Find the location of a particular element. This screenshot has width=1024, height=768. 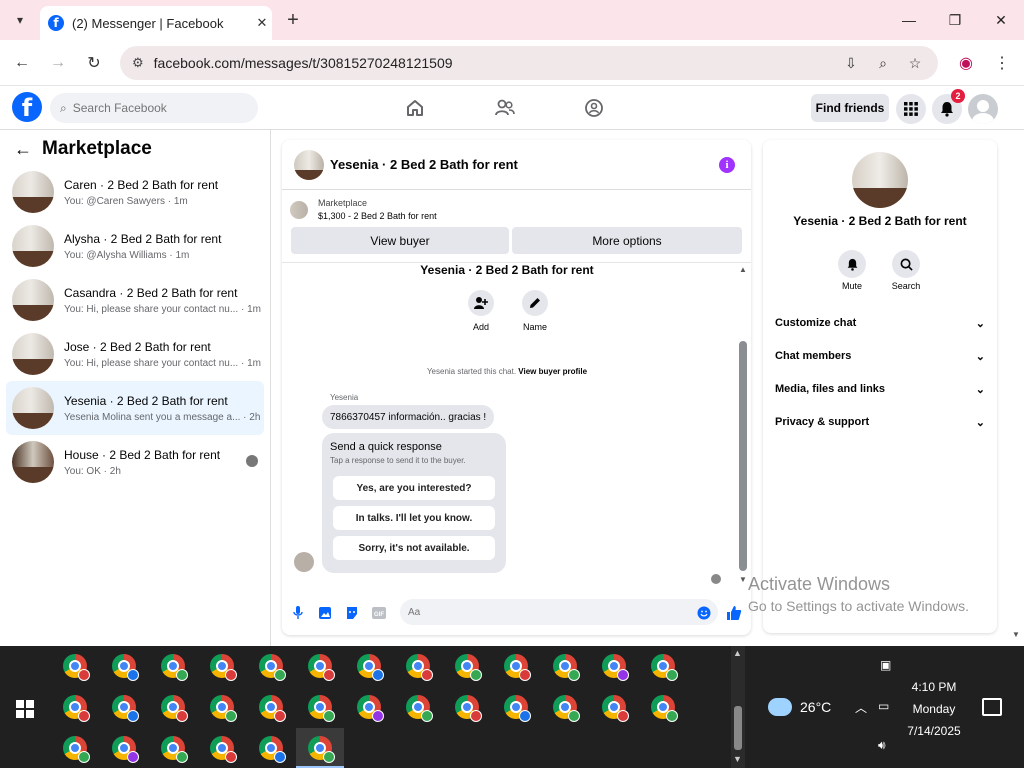

message-scrollbar: ▲ ▼ is located at coordinates (743, 427).